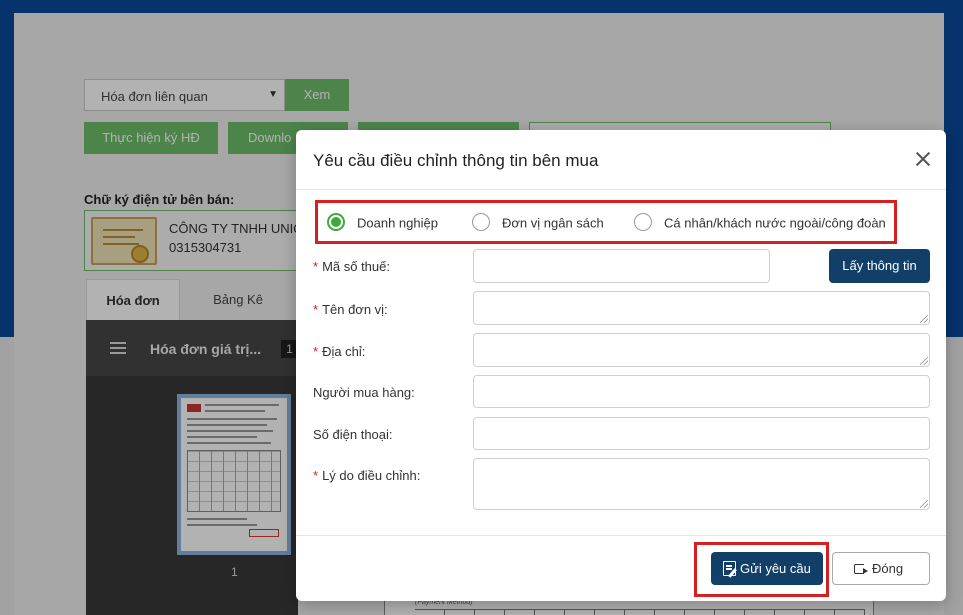 This screenshot has height=615, width=963. What do you see at coordinates (775, 223) in the screenshot?
I see `radio-individual-label: Cá nhân/khách nước ngoài/công đoàn` at bounding box center [775, 223].